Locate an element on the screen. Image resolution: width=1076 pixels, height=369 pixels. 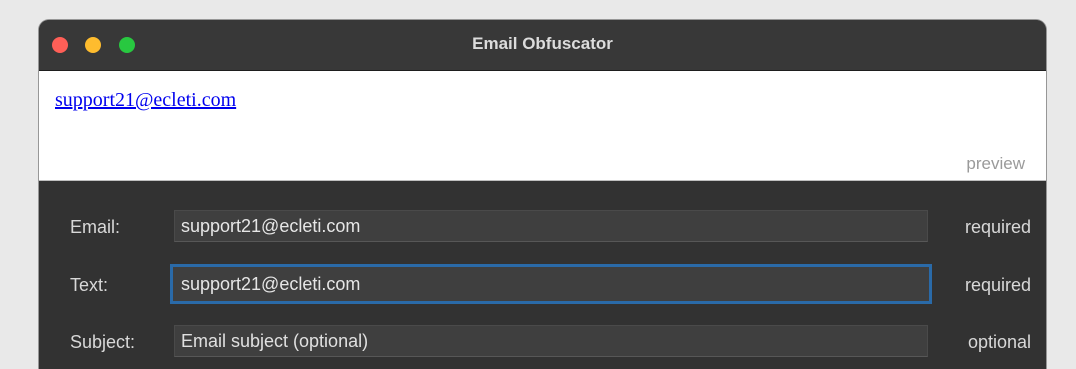
subject-row: Subject: optional is located at coordinates (542, 342).